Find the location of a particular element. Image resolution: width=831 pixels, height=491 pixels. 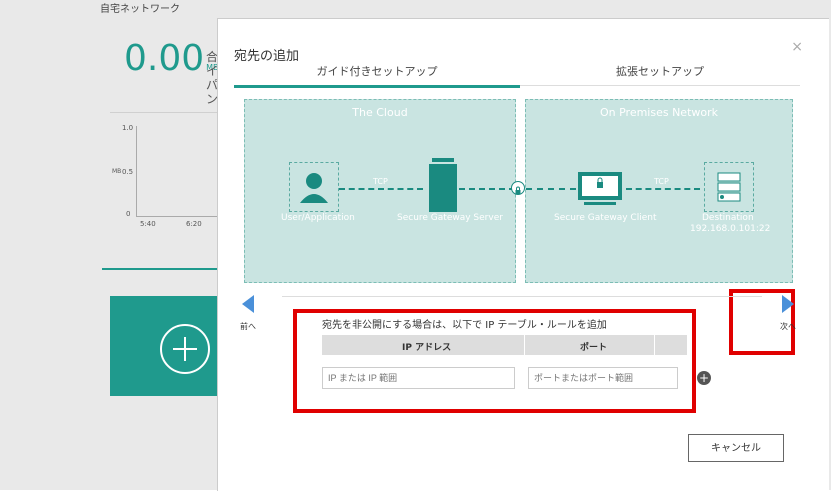

y-tick: 0 is located at coordinates (128, 214).